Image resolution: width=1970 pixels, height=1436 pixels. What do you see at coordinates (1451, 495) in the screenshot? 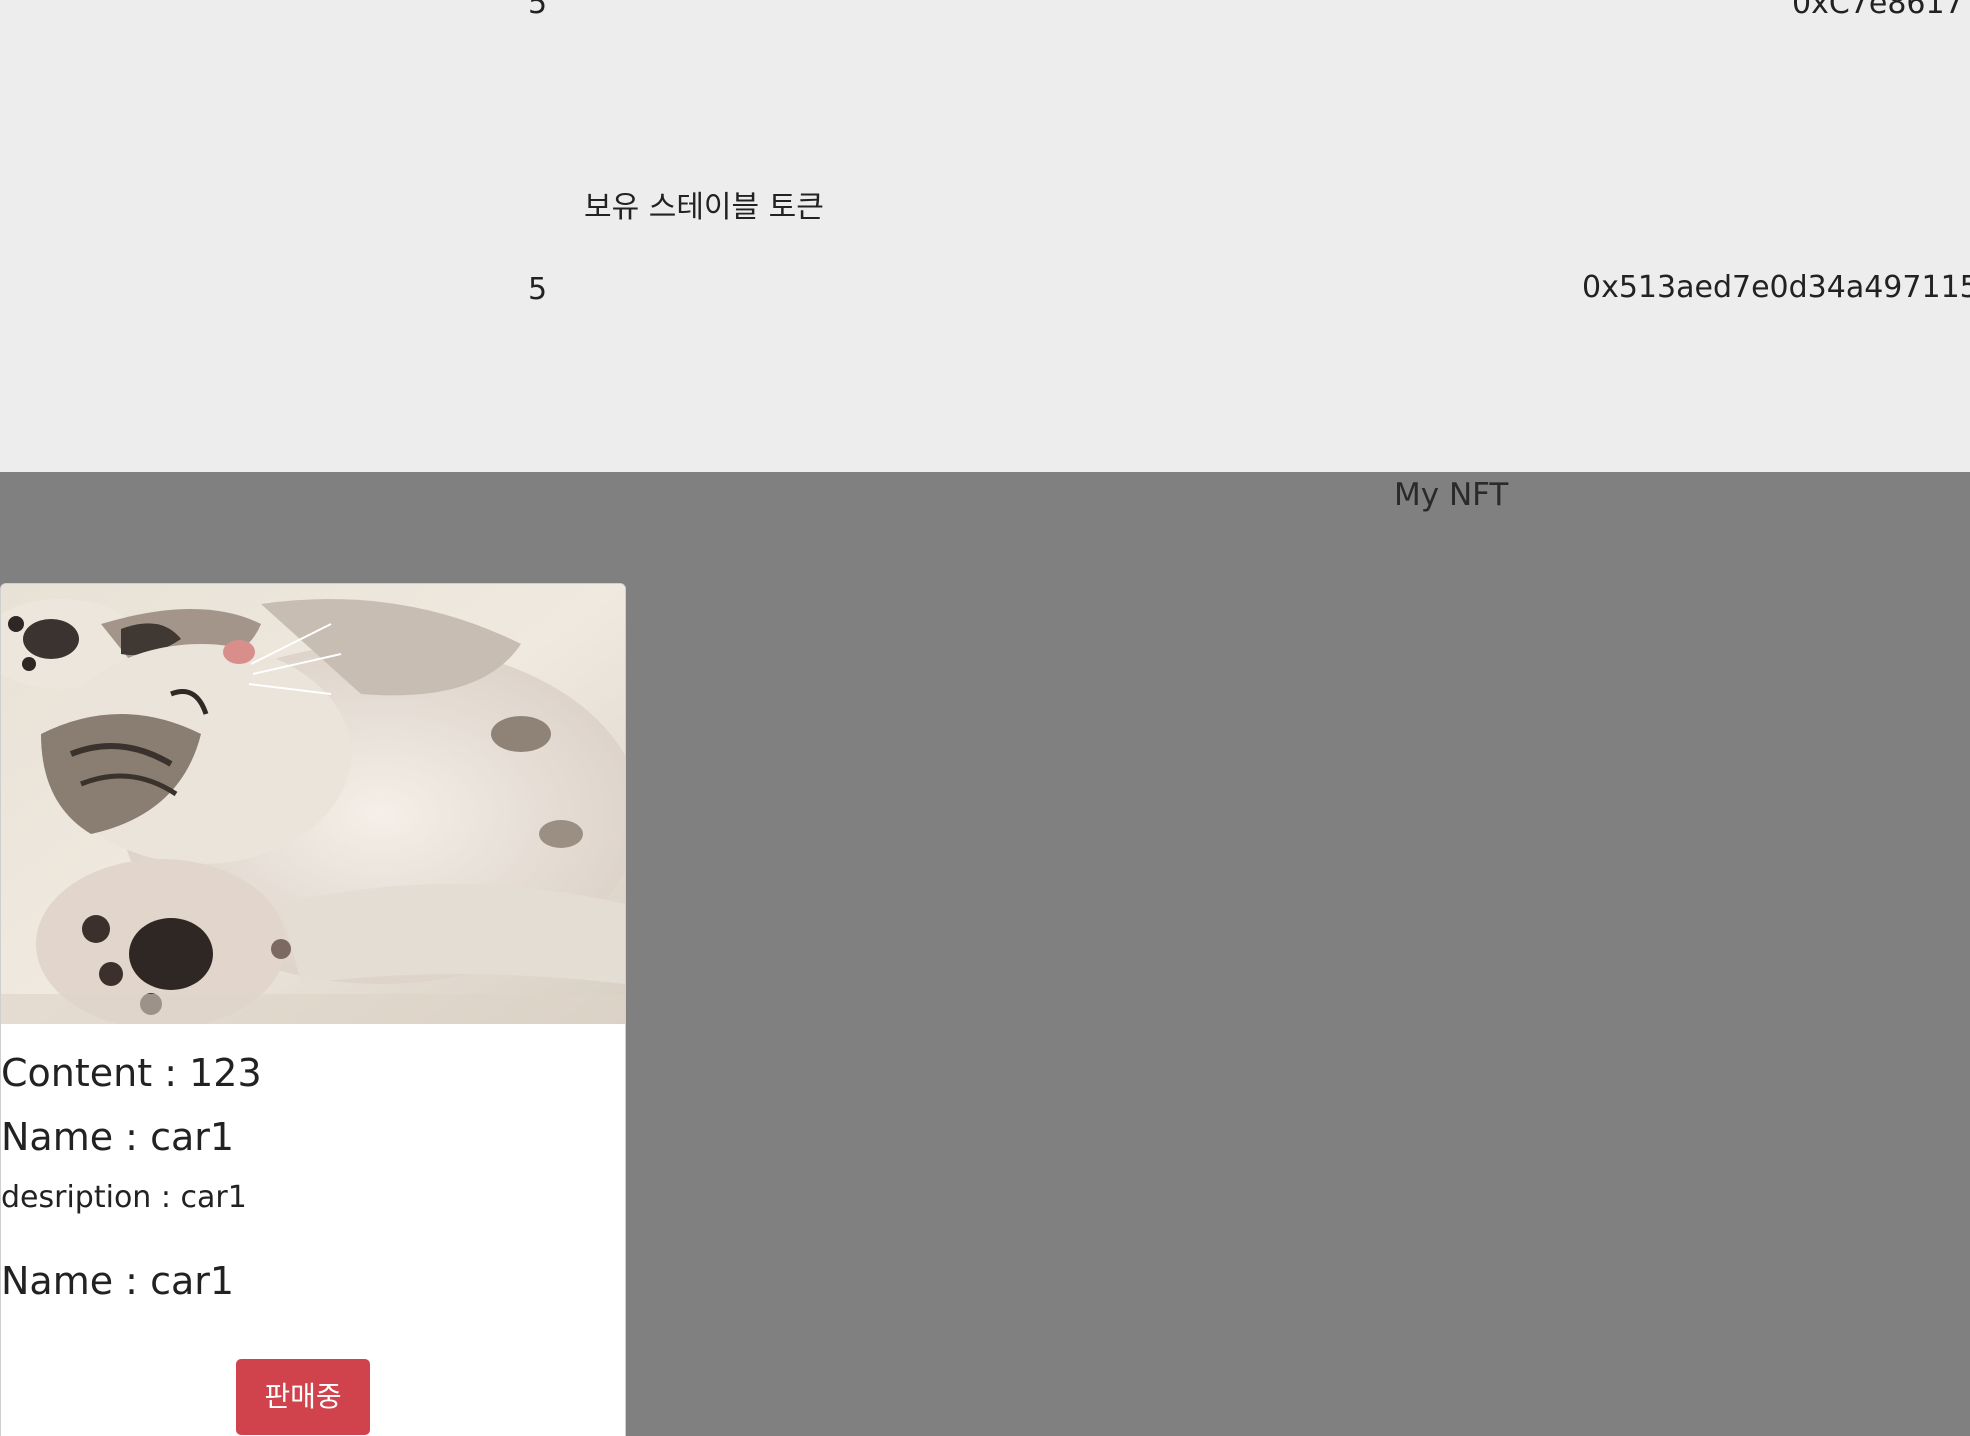
I see `my-nft-title: My NFT` at bounding box center [1451, 495].